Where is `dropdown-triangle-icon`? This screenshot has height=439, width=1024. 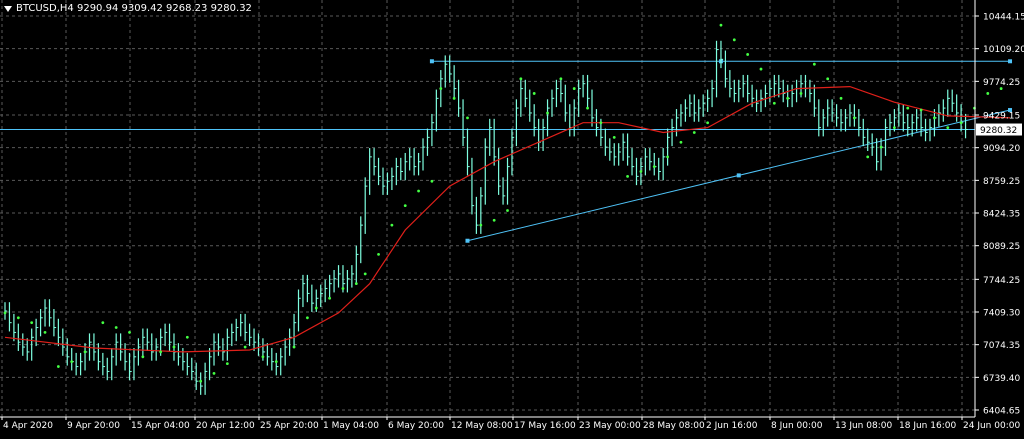
dropdown-triangle-icon is located at coordinates (8, 8).